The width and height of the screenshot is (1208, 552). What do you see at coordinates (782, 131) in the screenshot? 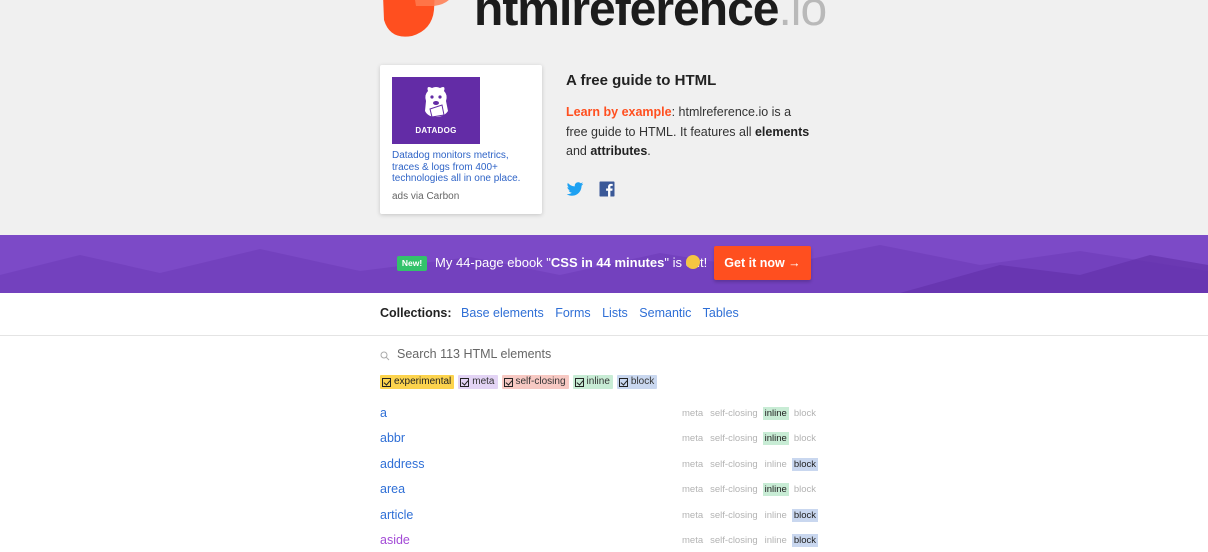
I see `intro-elements: elements` at bounding box center [782, 131].